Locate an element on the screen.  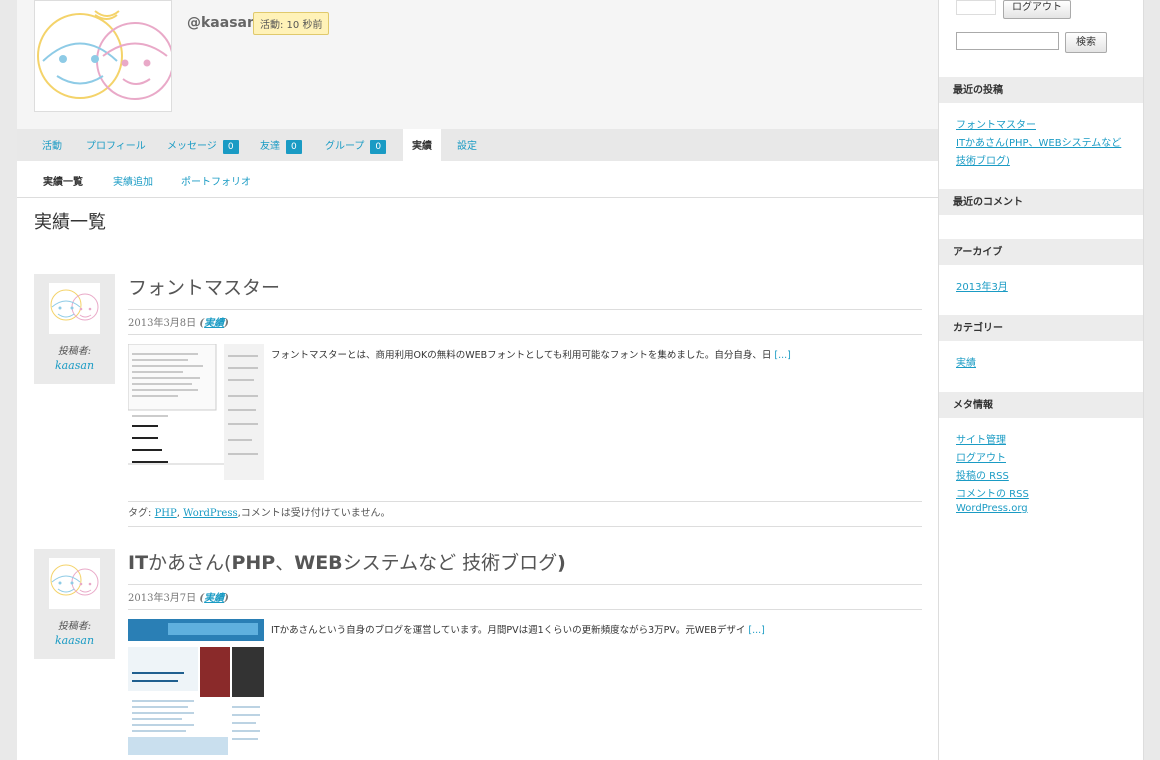
post-meta: 2013年3月7日 (実績) is located at coordinates (525, 599).